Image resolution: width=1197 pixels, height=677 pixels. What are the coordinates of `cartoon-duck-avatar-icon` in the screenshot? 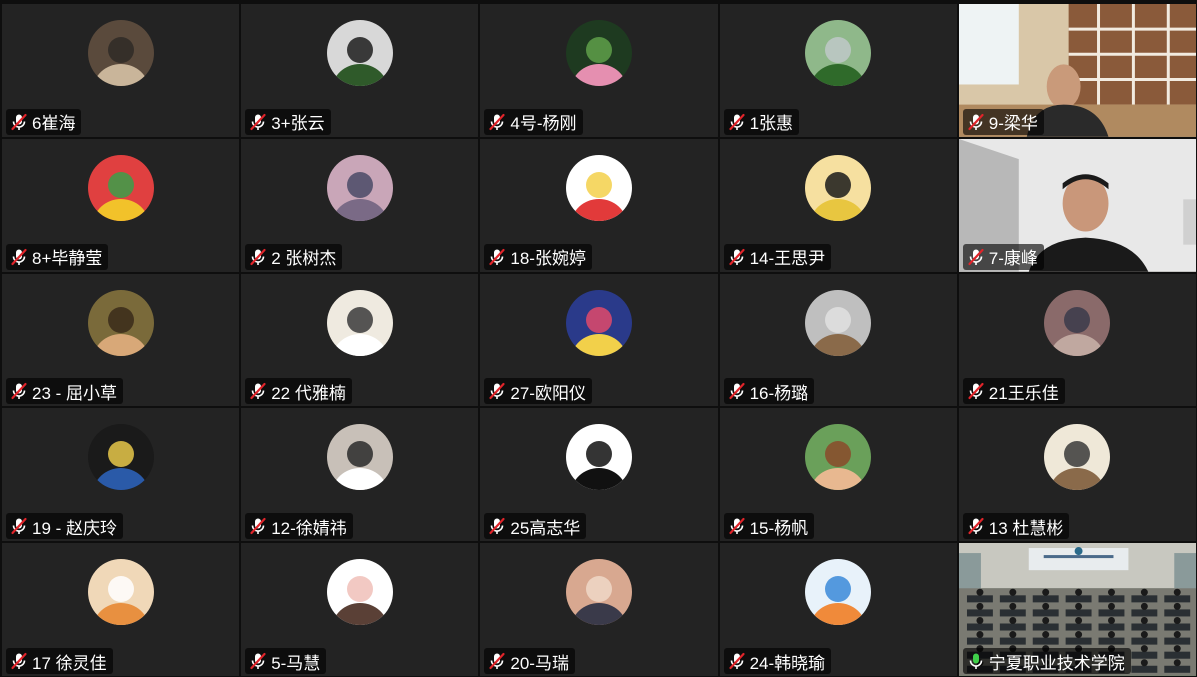 It's located at (598, 187).